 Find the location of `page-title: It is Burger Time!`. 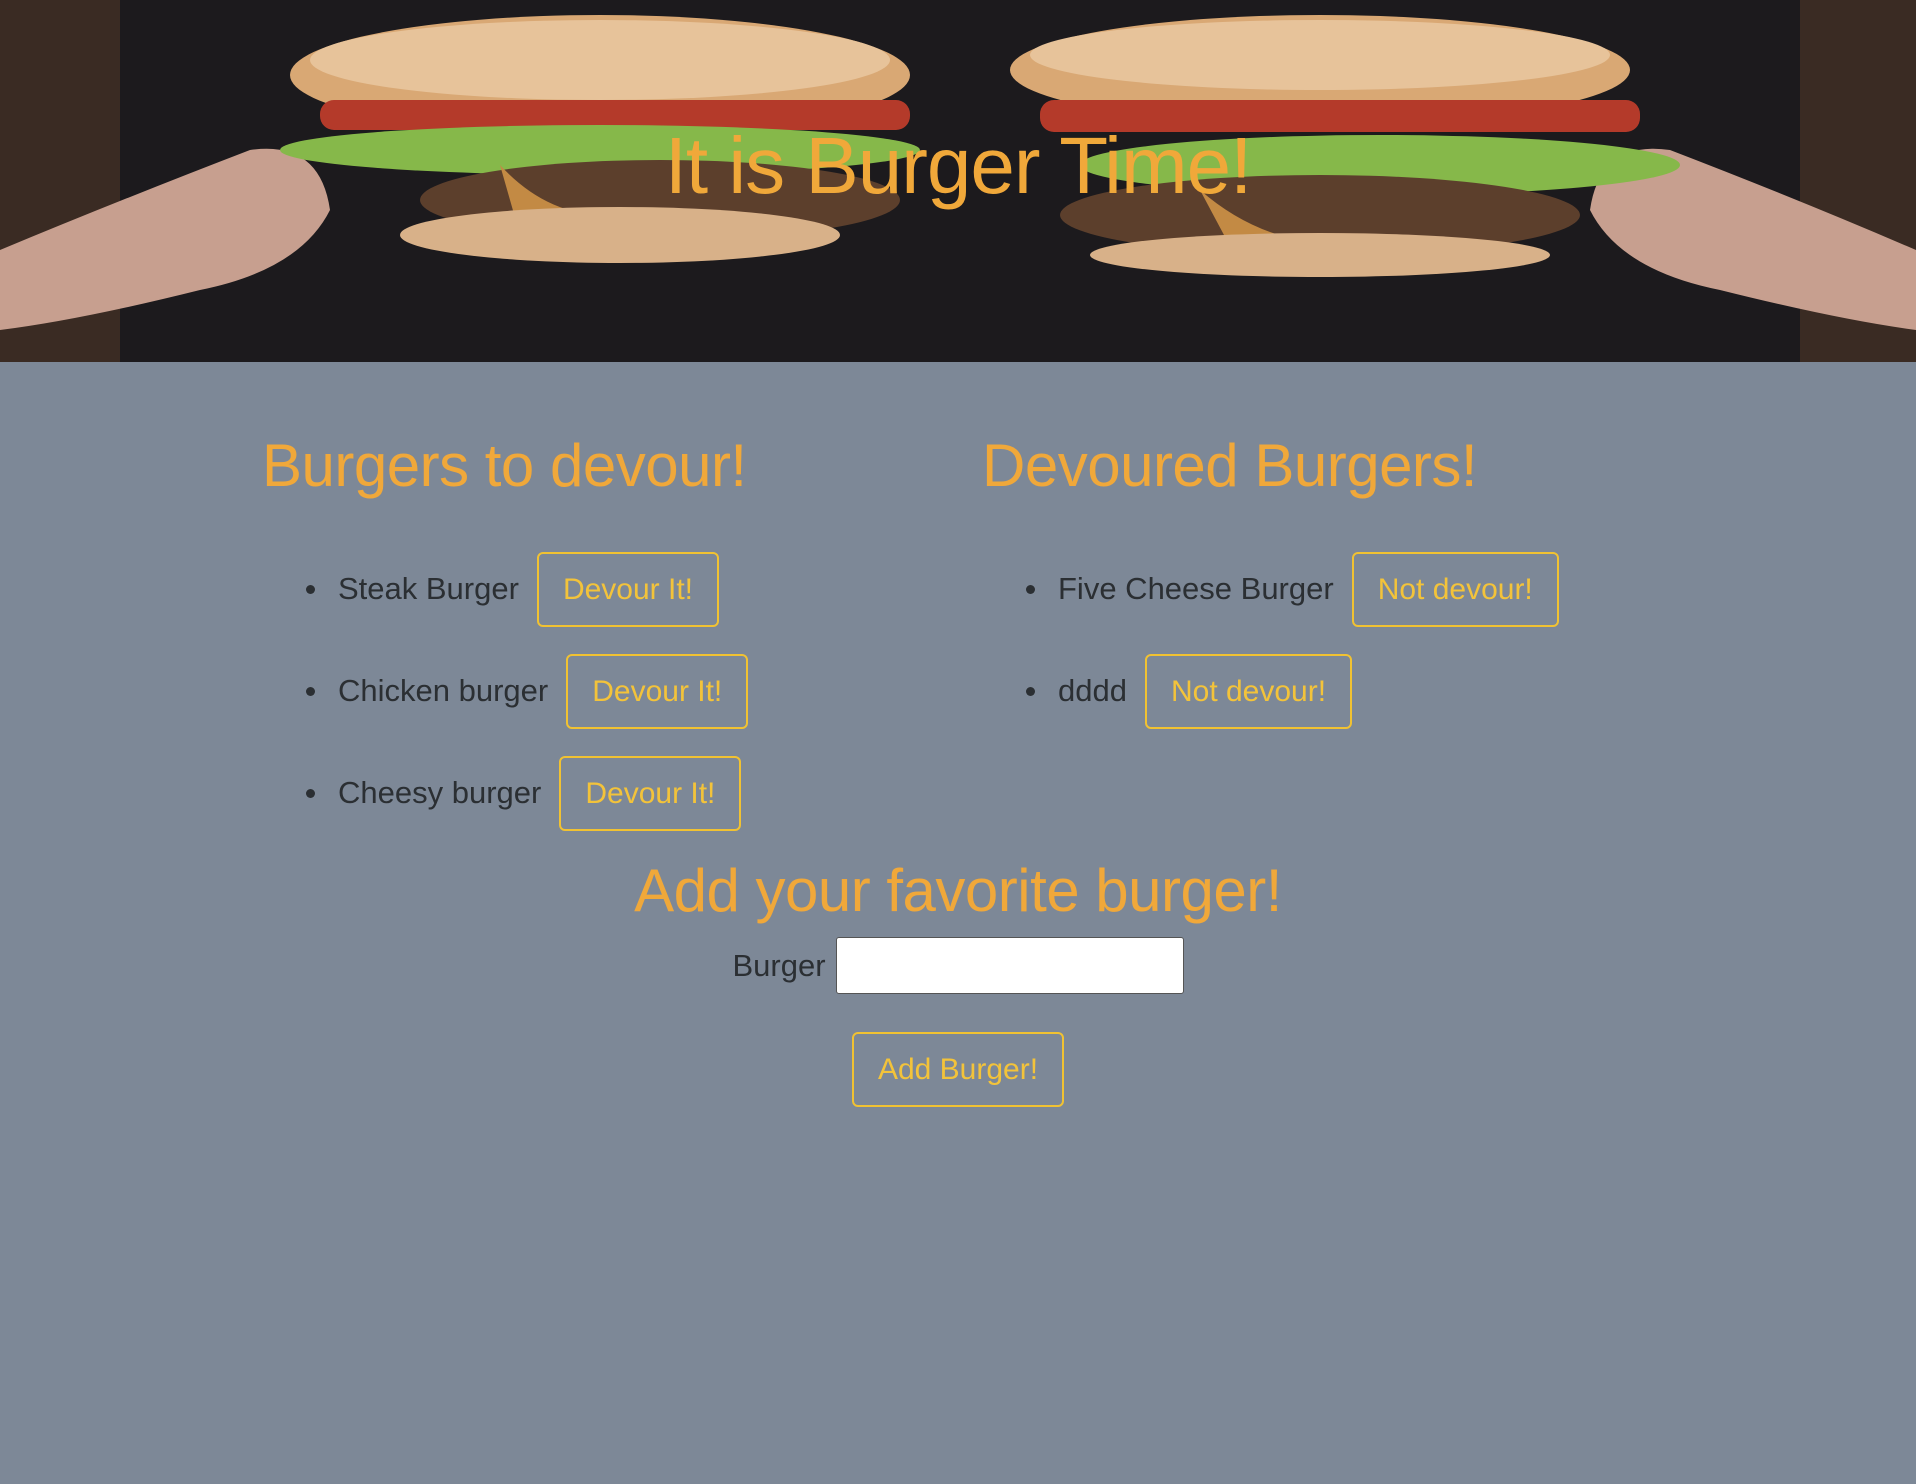

page-title: It is Burger Time! is located at coordinates (958, 165).